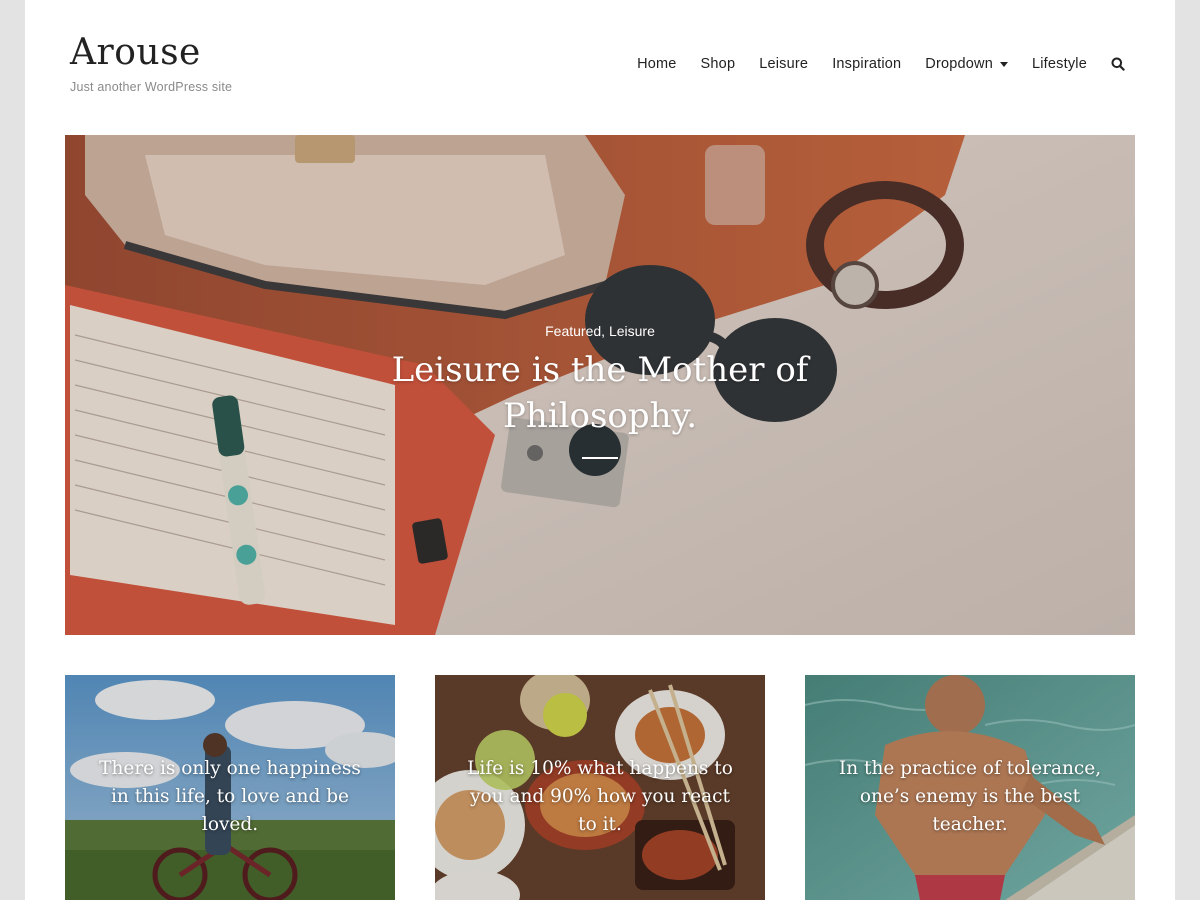 The image size is (1200, 900). What do you see at coordinates (1118, 64) in the screenshot?
I see `search-icon` at bounding box center [1118, 64].